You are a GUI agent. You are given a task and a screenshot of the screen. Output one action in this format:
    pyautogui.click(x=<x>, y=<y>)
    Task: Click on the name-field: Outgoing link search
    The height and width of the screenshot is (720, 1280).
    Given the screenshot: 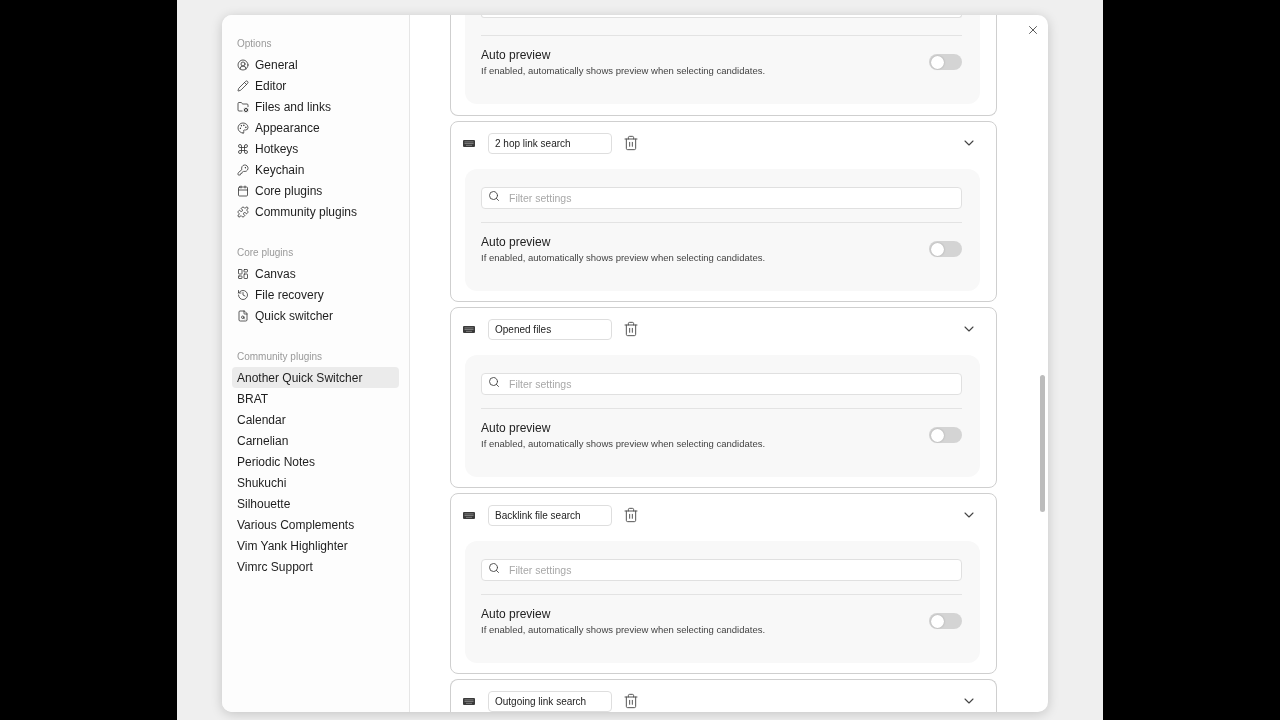 What is the action you would take?
    pyautogui.click(x=550, y=701)
    